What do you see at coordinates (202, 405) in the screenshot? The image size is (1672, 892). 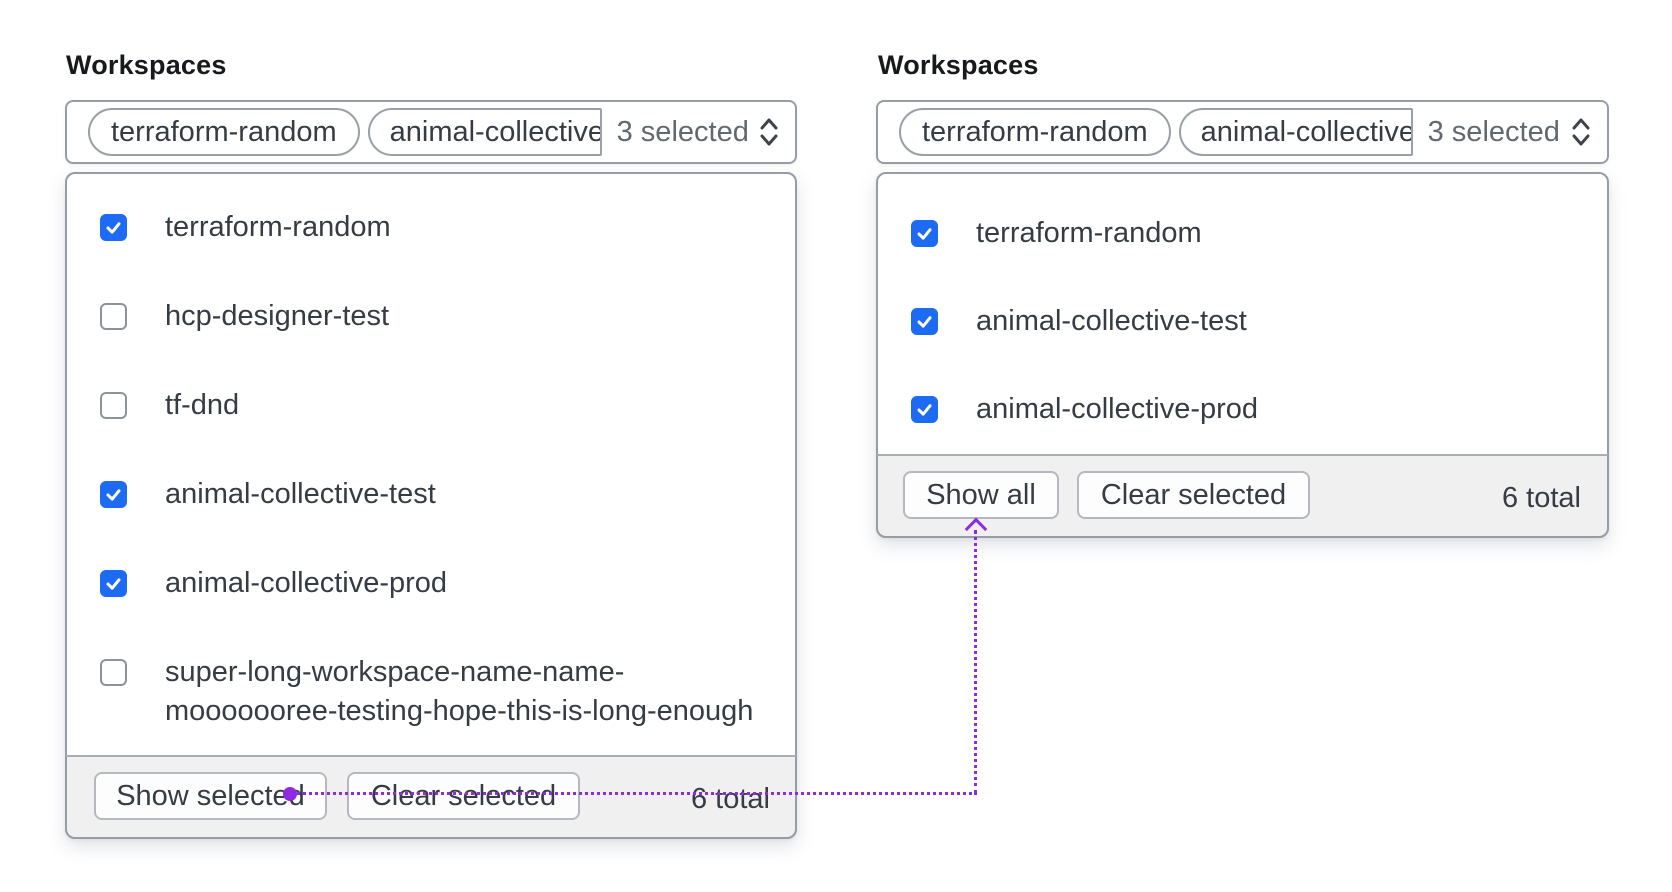 I see `workspace-option-label: tf-dnd` at bounding box center [202, 405].